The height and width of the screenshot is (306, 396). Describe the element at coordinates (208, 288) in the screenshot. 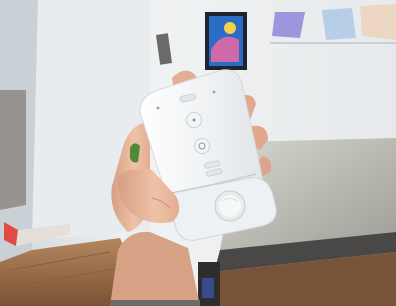

I see `blue-reflection` at that location.